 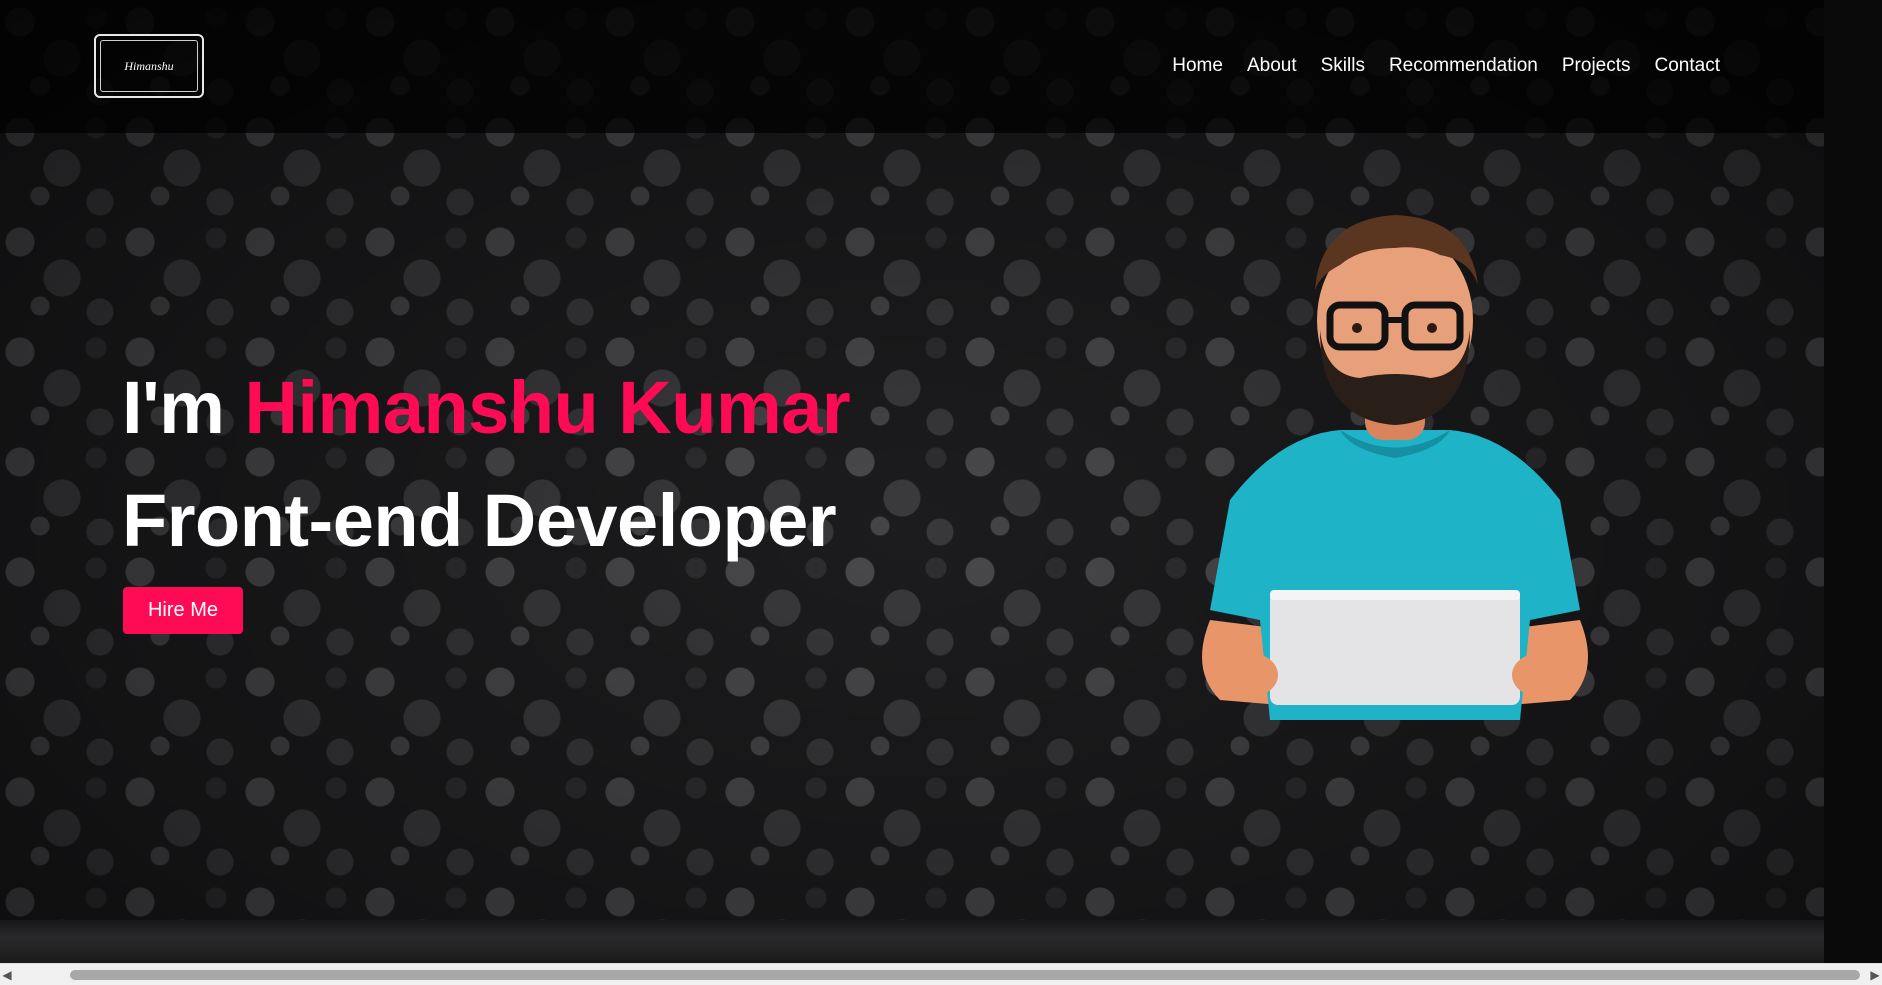 What do you see at coordinates (1197, 66) in the screenshot?
I see `nav-home: Home` at bounding box center [1197, 66].